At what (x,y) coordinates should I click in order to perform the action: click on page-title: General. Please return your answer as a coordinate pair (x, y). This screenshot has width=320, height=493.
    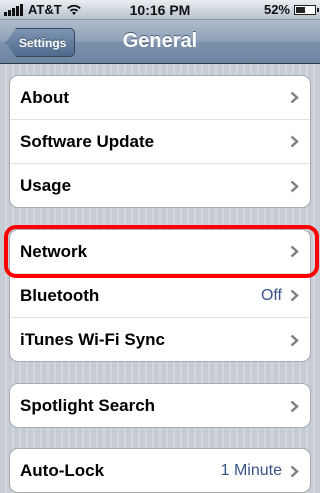
    Looking at the image, I should click on (160, 41).